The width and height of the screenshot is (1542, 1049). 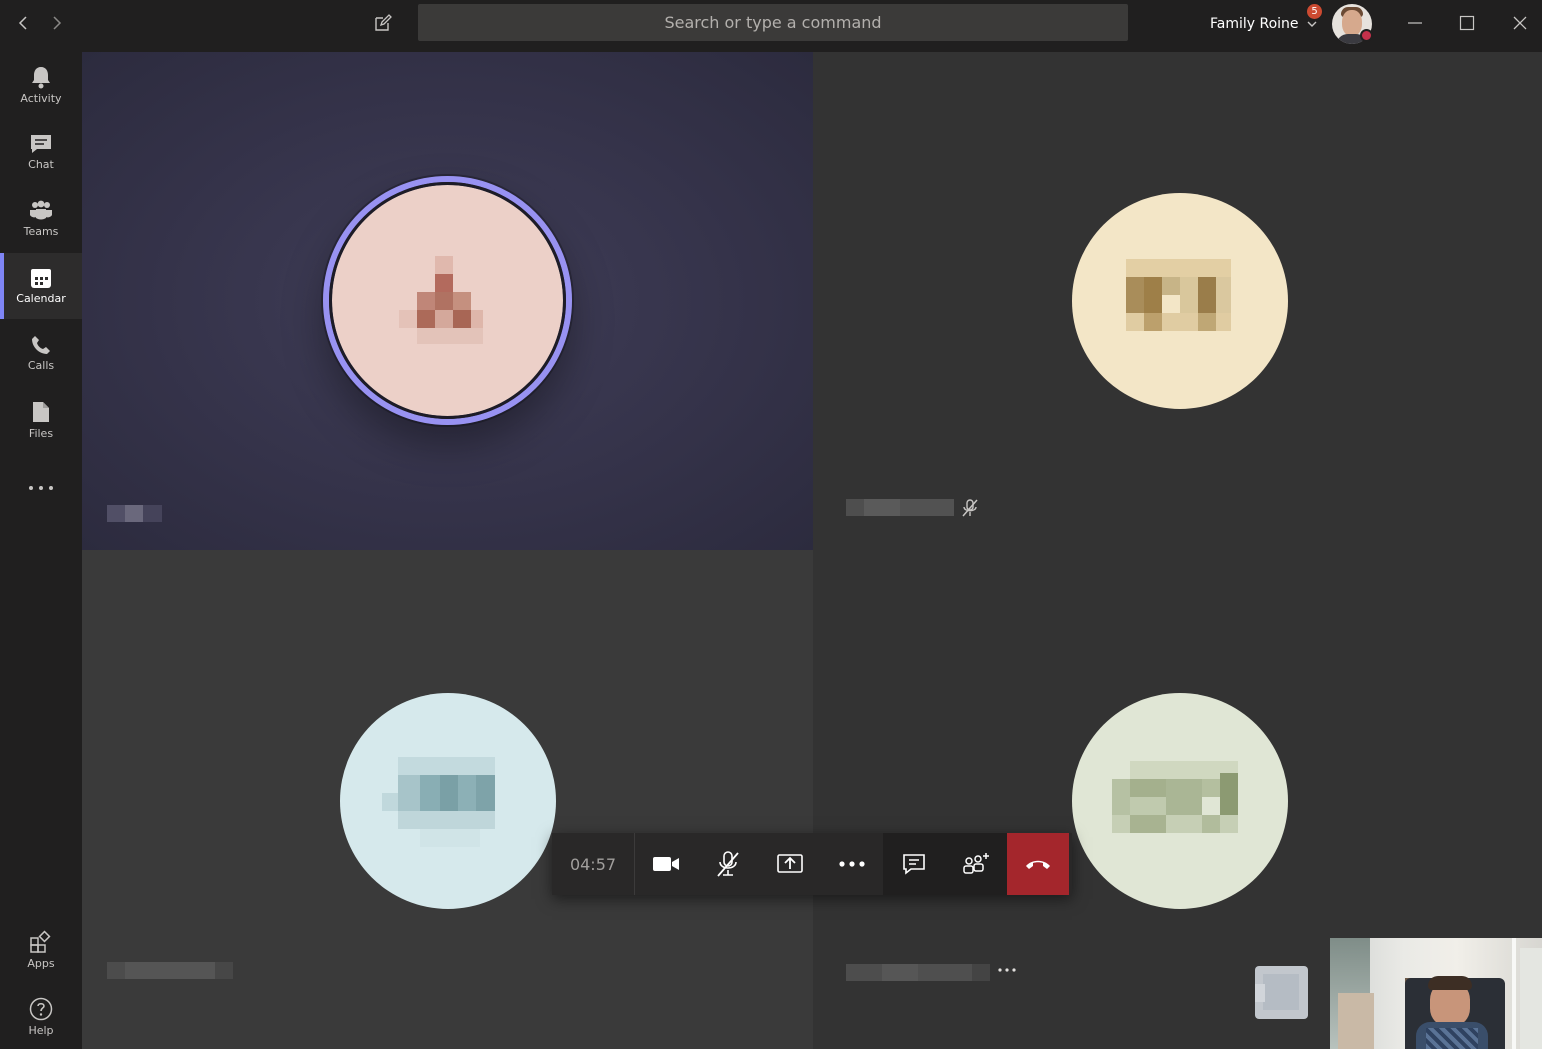 I want to click on apps-icon, so click(x=40, y=941).